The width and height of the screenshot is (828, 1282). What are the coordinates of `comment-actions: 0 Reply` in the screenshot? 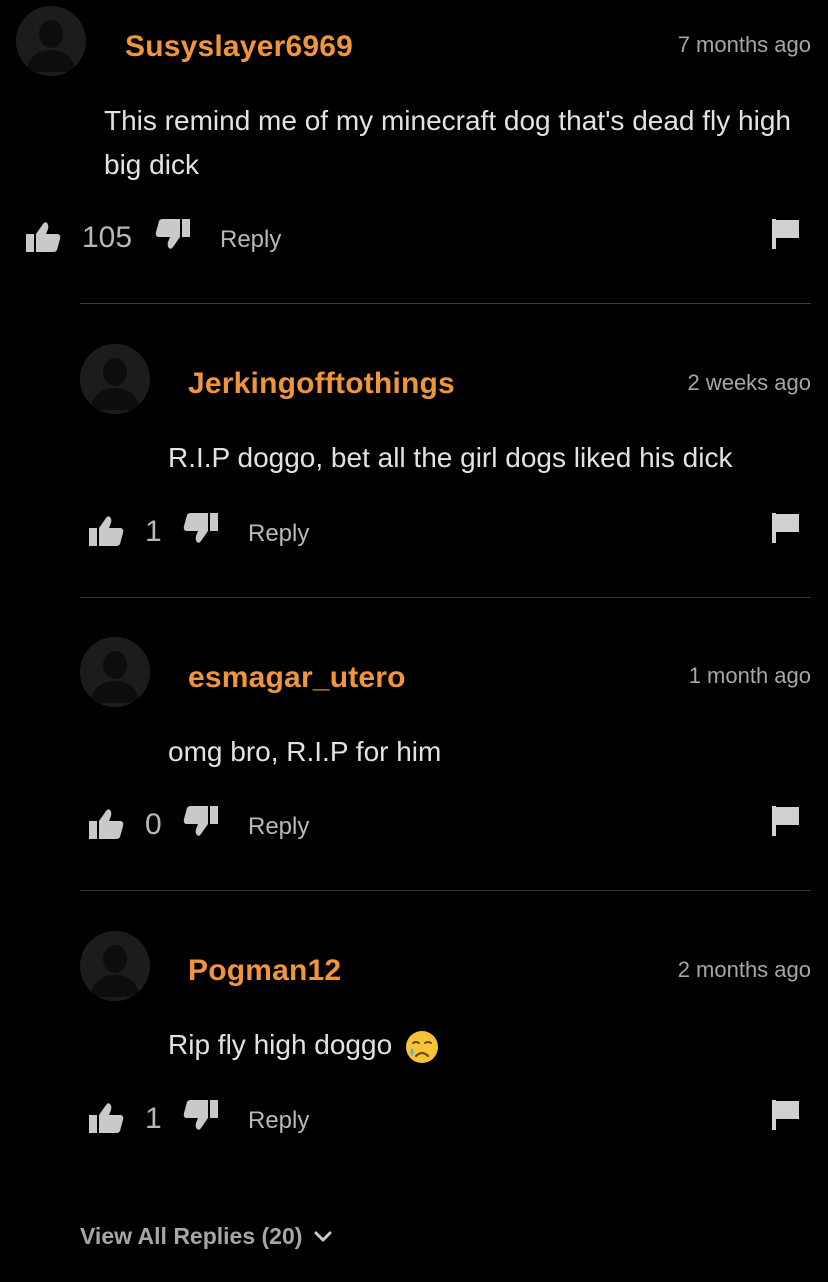 It's located at (414, 825).